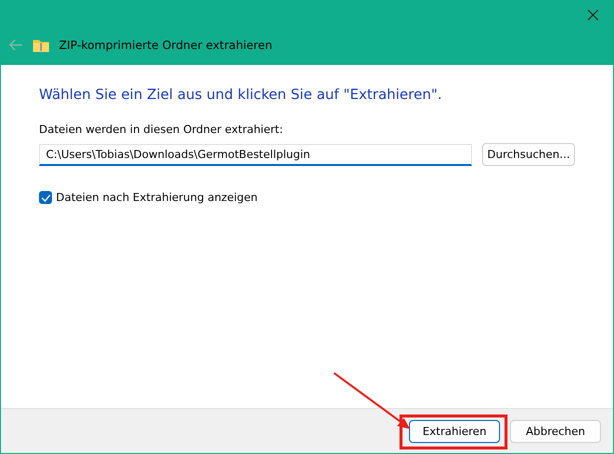 This screenshot has height=454, width=614. Describe the element at coordinates (241, 95) in the screenshot. I see `instruction-heading: Wählen Sie ein Ziel aus und klicken Sie auf "Extrahieren".` at that location.